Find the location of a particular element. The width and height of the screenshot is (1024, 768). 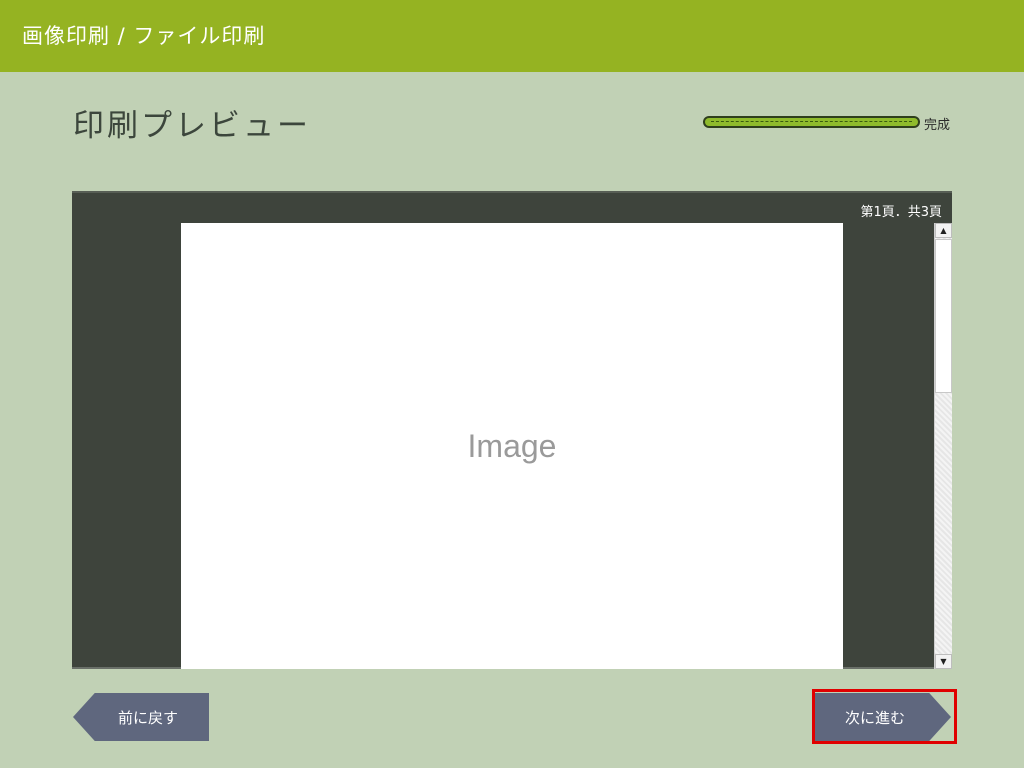

scrollbar-thumb is located at coordinates (943, 316).